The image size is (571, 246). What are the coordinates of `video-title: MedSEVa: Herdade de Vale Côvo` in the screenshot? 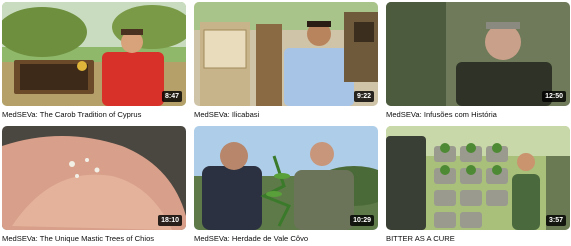 It's located at (286, 239).